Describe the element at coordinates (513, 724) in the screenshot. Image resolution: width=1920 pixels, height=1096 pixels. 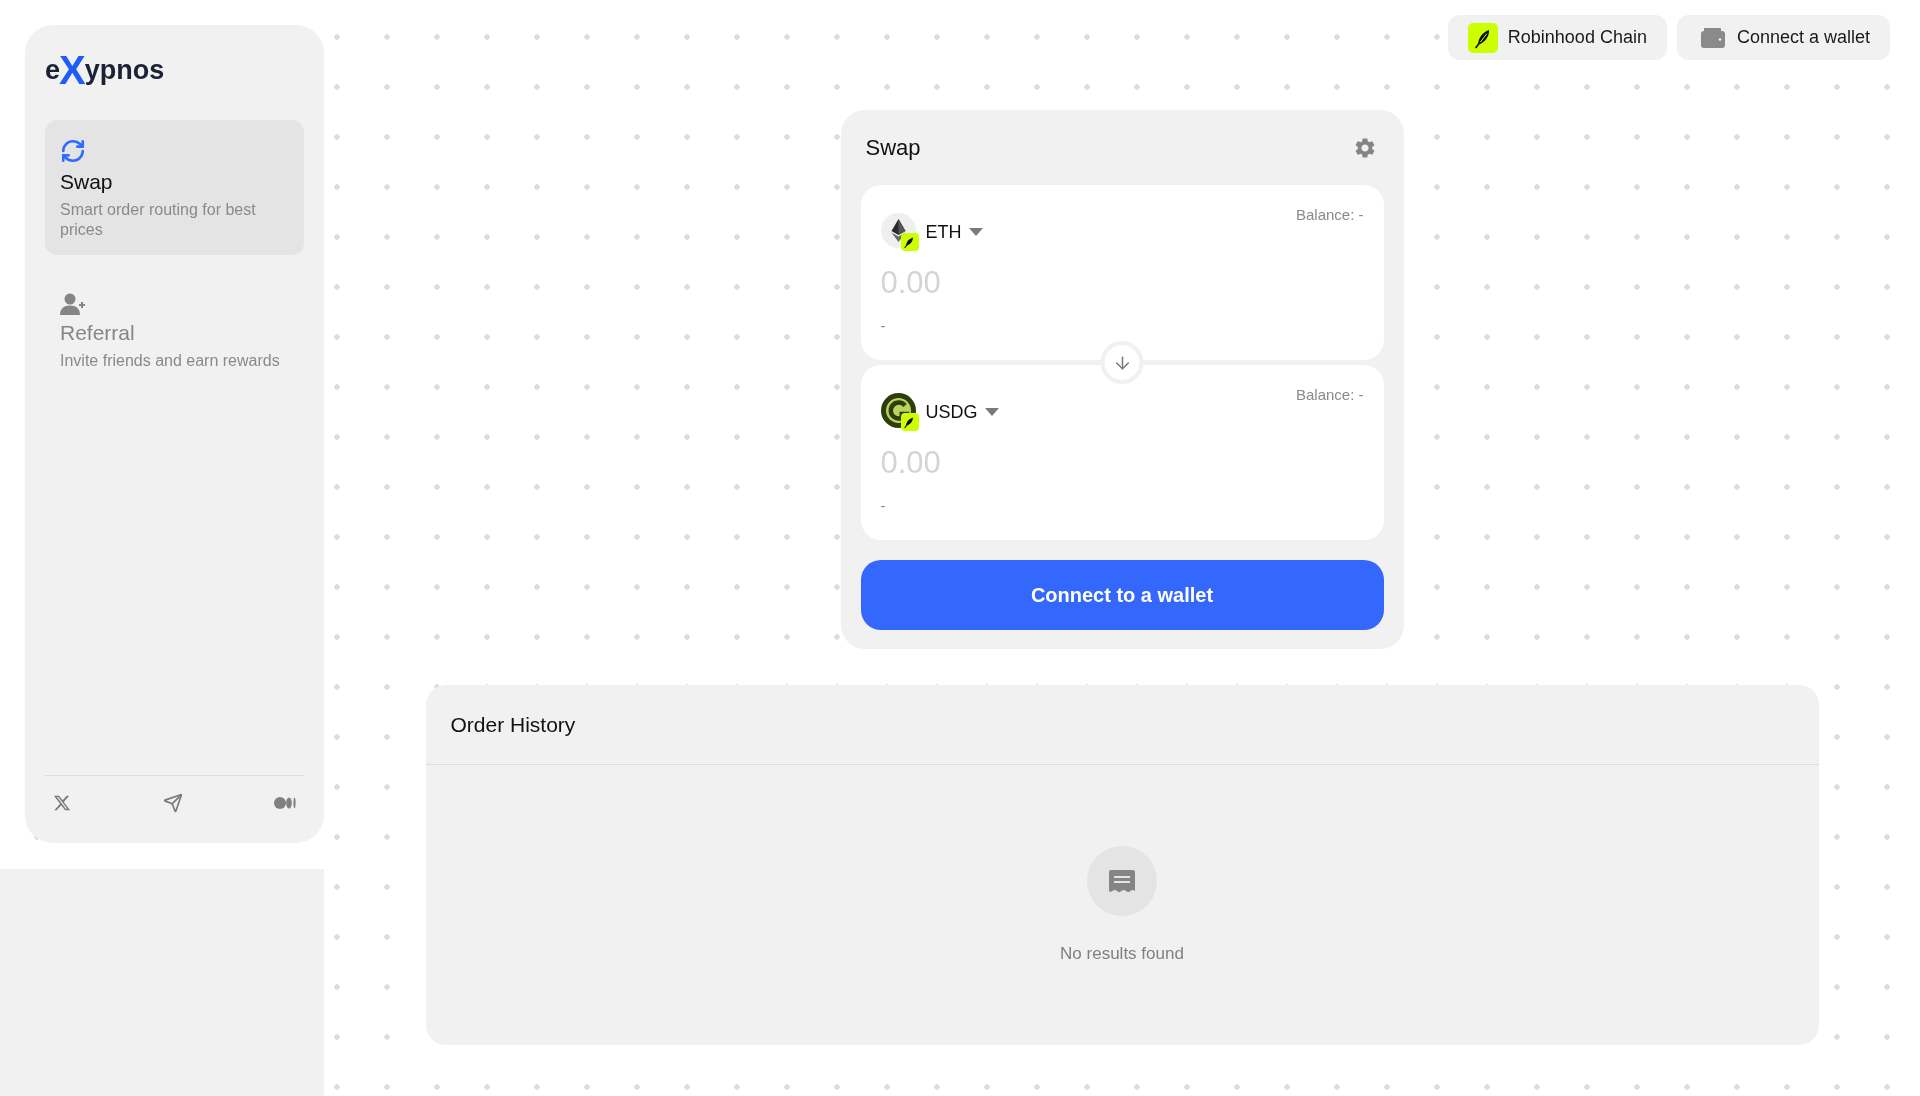
I see `panel-title: Order History` at that location.